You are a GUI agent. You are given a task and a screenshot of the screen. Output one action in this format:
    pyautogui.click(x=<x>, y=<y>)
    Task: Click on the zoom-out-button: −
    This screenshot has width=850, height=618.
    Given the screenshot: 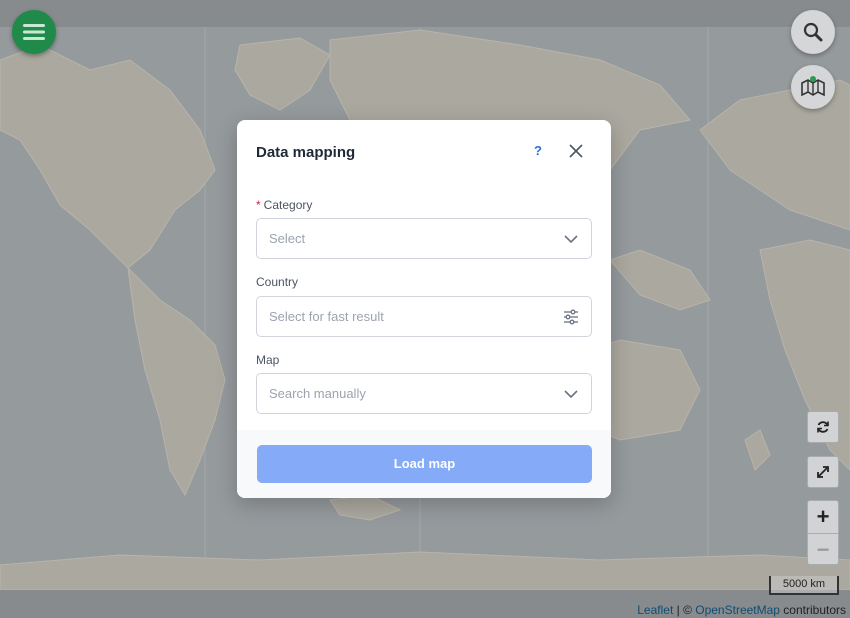 What is the action you would take?
    pyautogui.click(x=823, y=549)
    